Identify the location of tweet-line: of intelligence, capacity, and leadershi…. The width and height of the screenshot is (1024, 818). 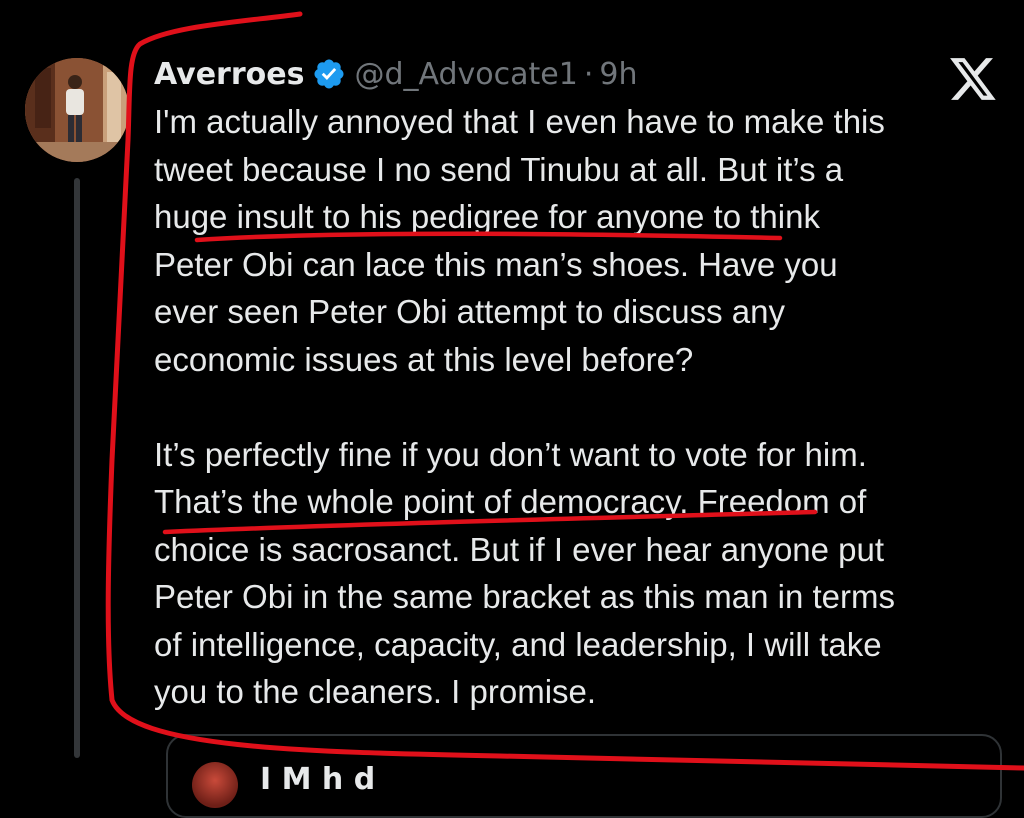
(518, 644).